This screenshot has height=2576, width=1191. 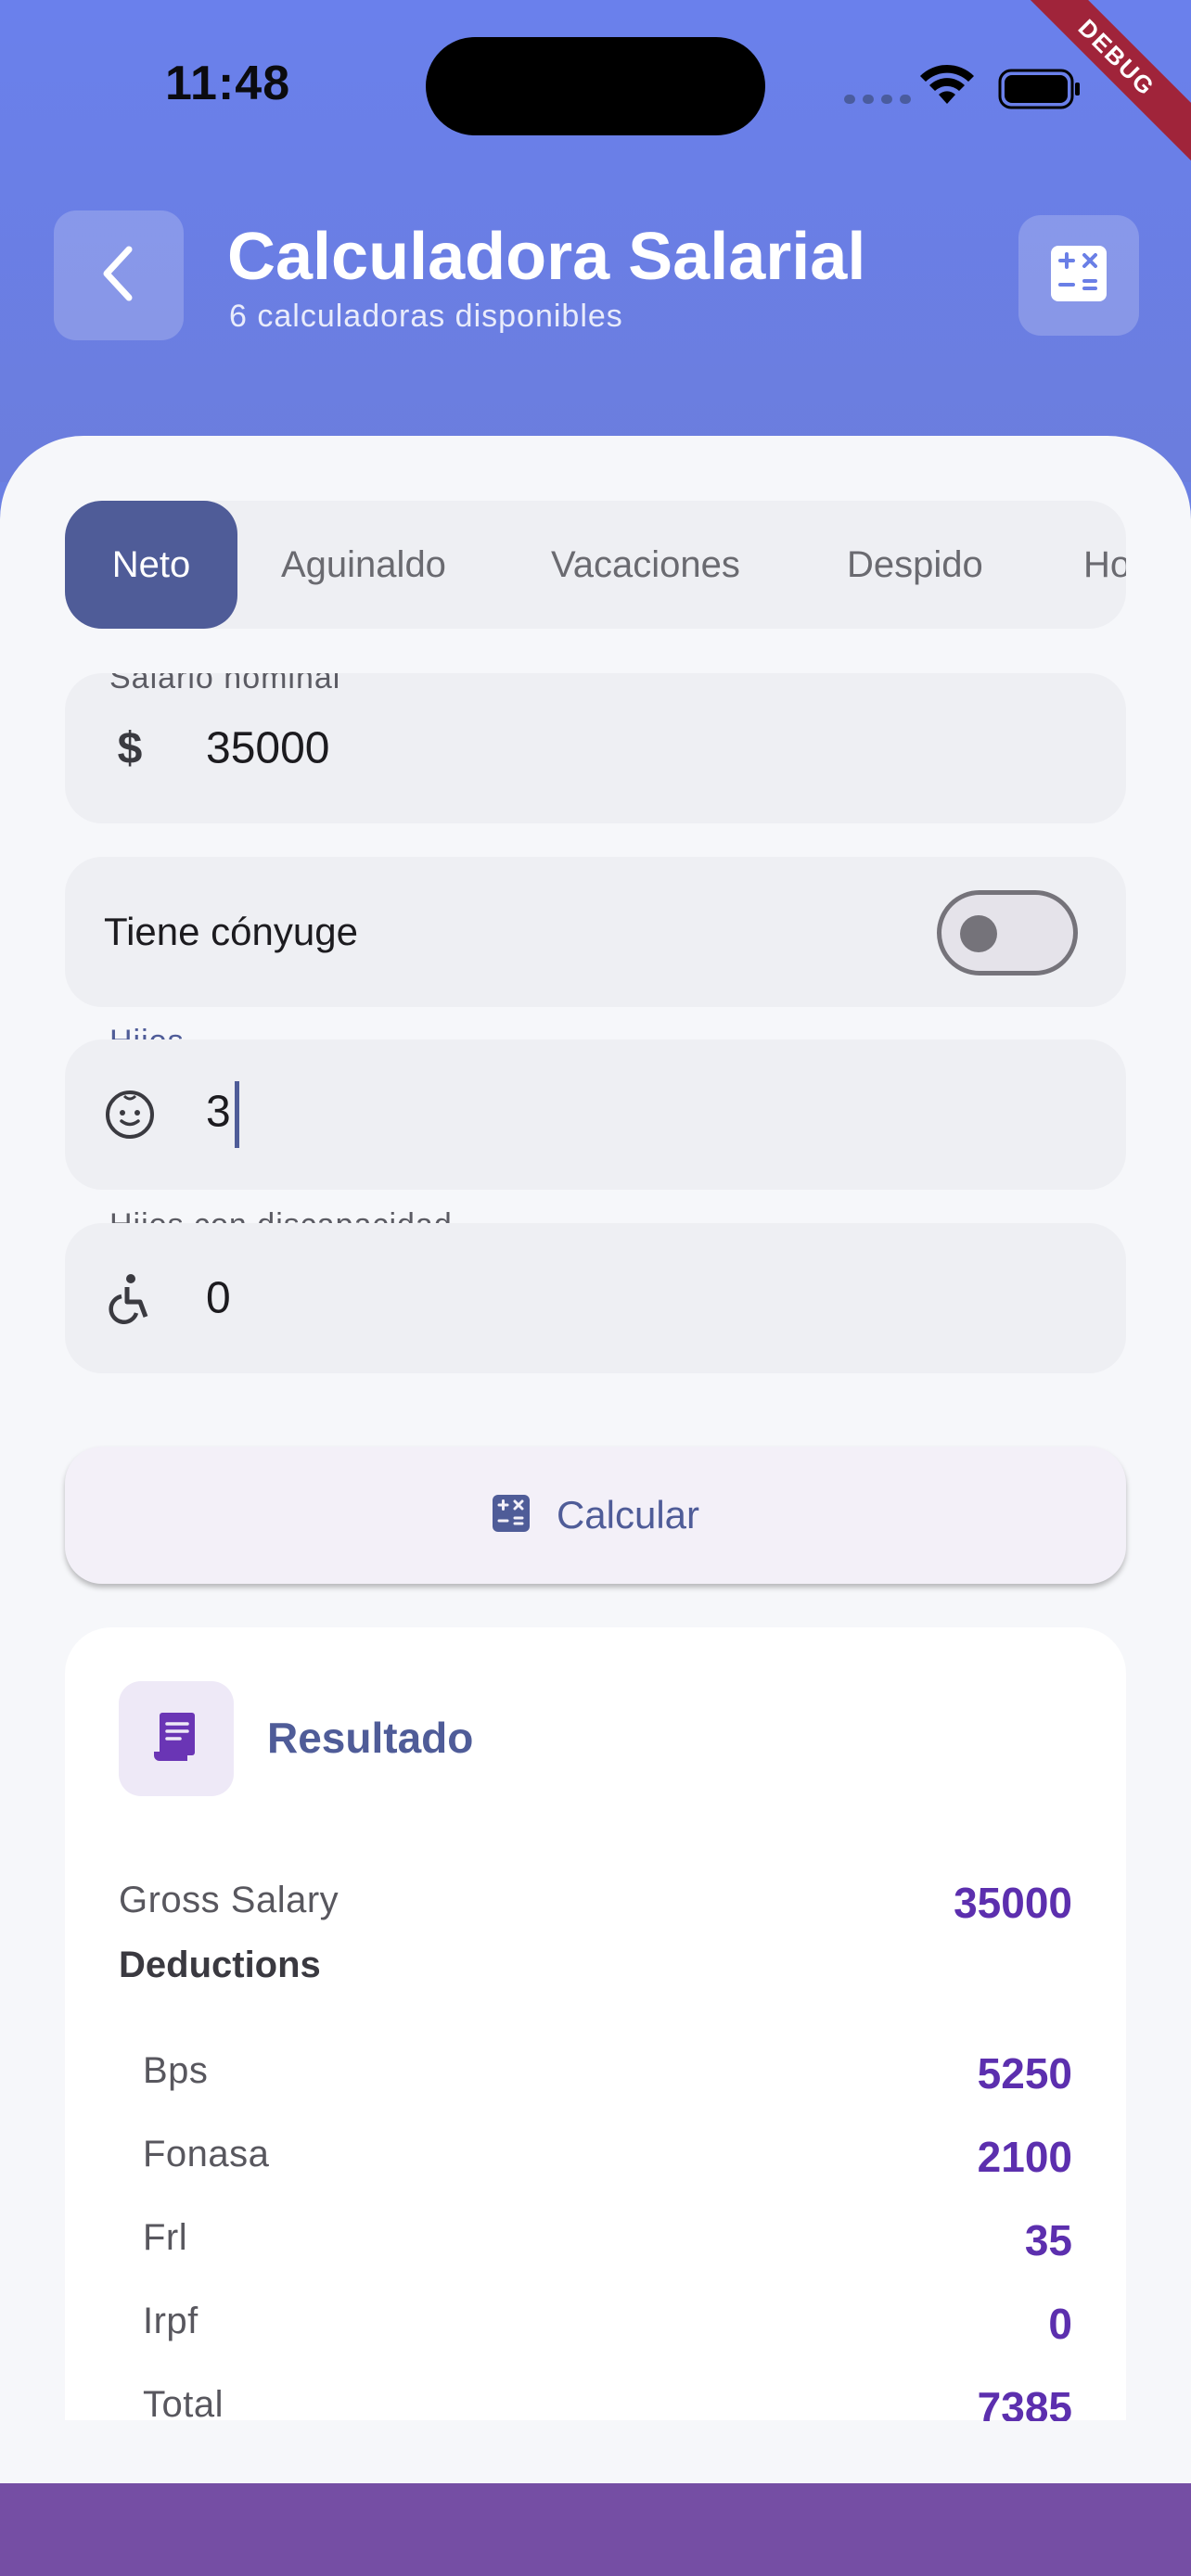 What do you see at coordinates (1024, 2402) in the screenshot?
I see `deduction-value: 7385` at bounding box center [1024, 2402].